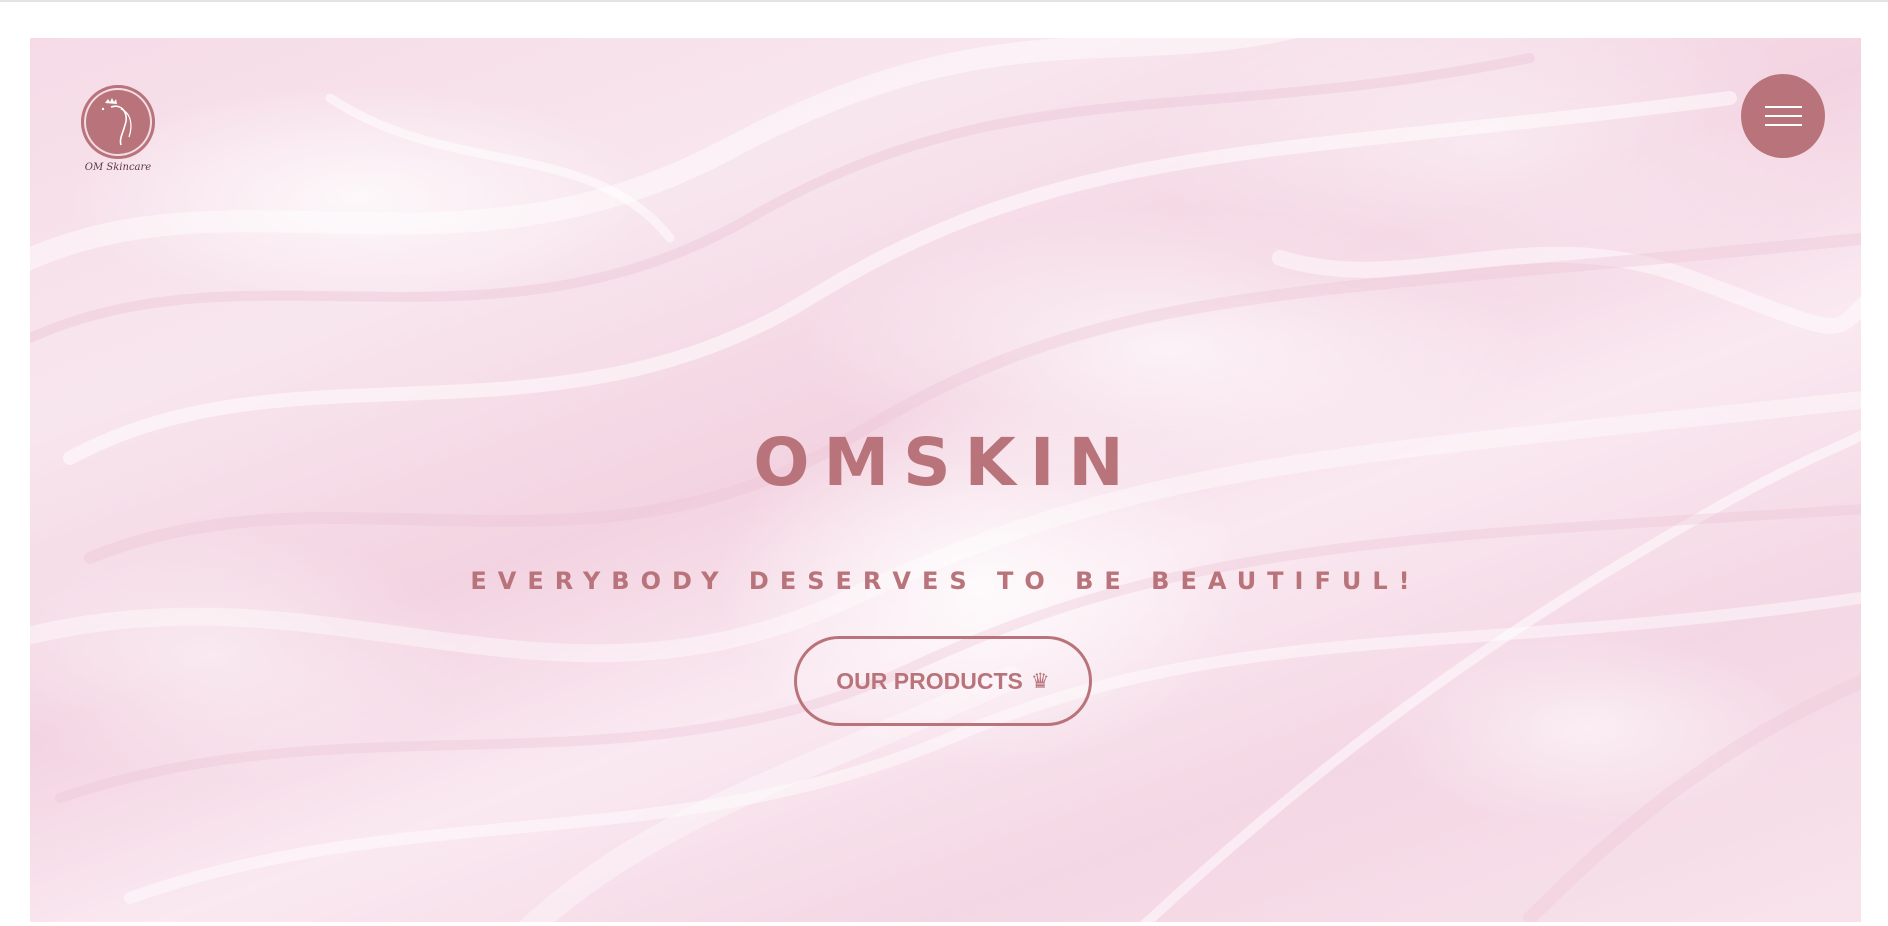 This screenshot has height=926, width=1888. I want to click on our-products-button: OUR PRODUCTS ♛, so click(943, 681).